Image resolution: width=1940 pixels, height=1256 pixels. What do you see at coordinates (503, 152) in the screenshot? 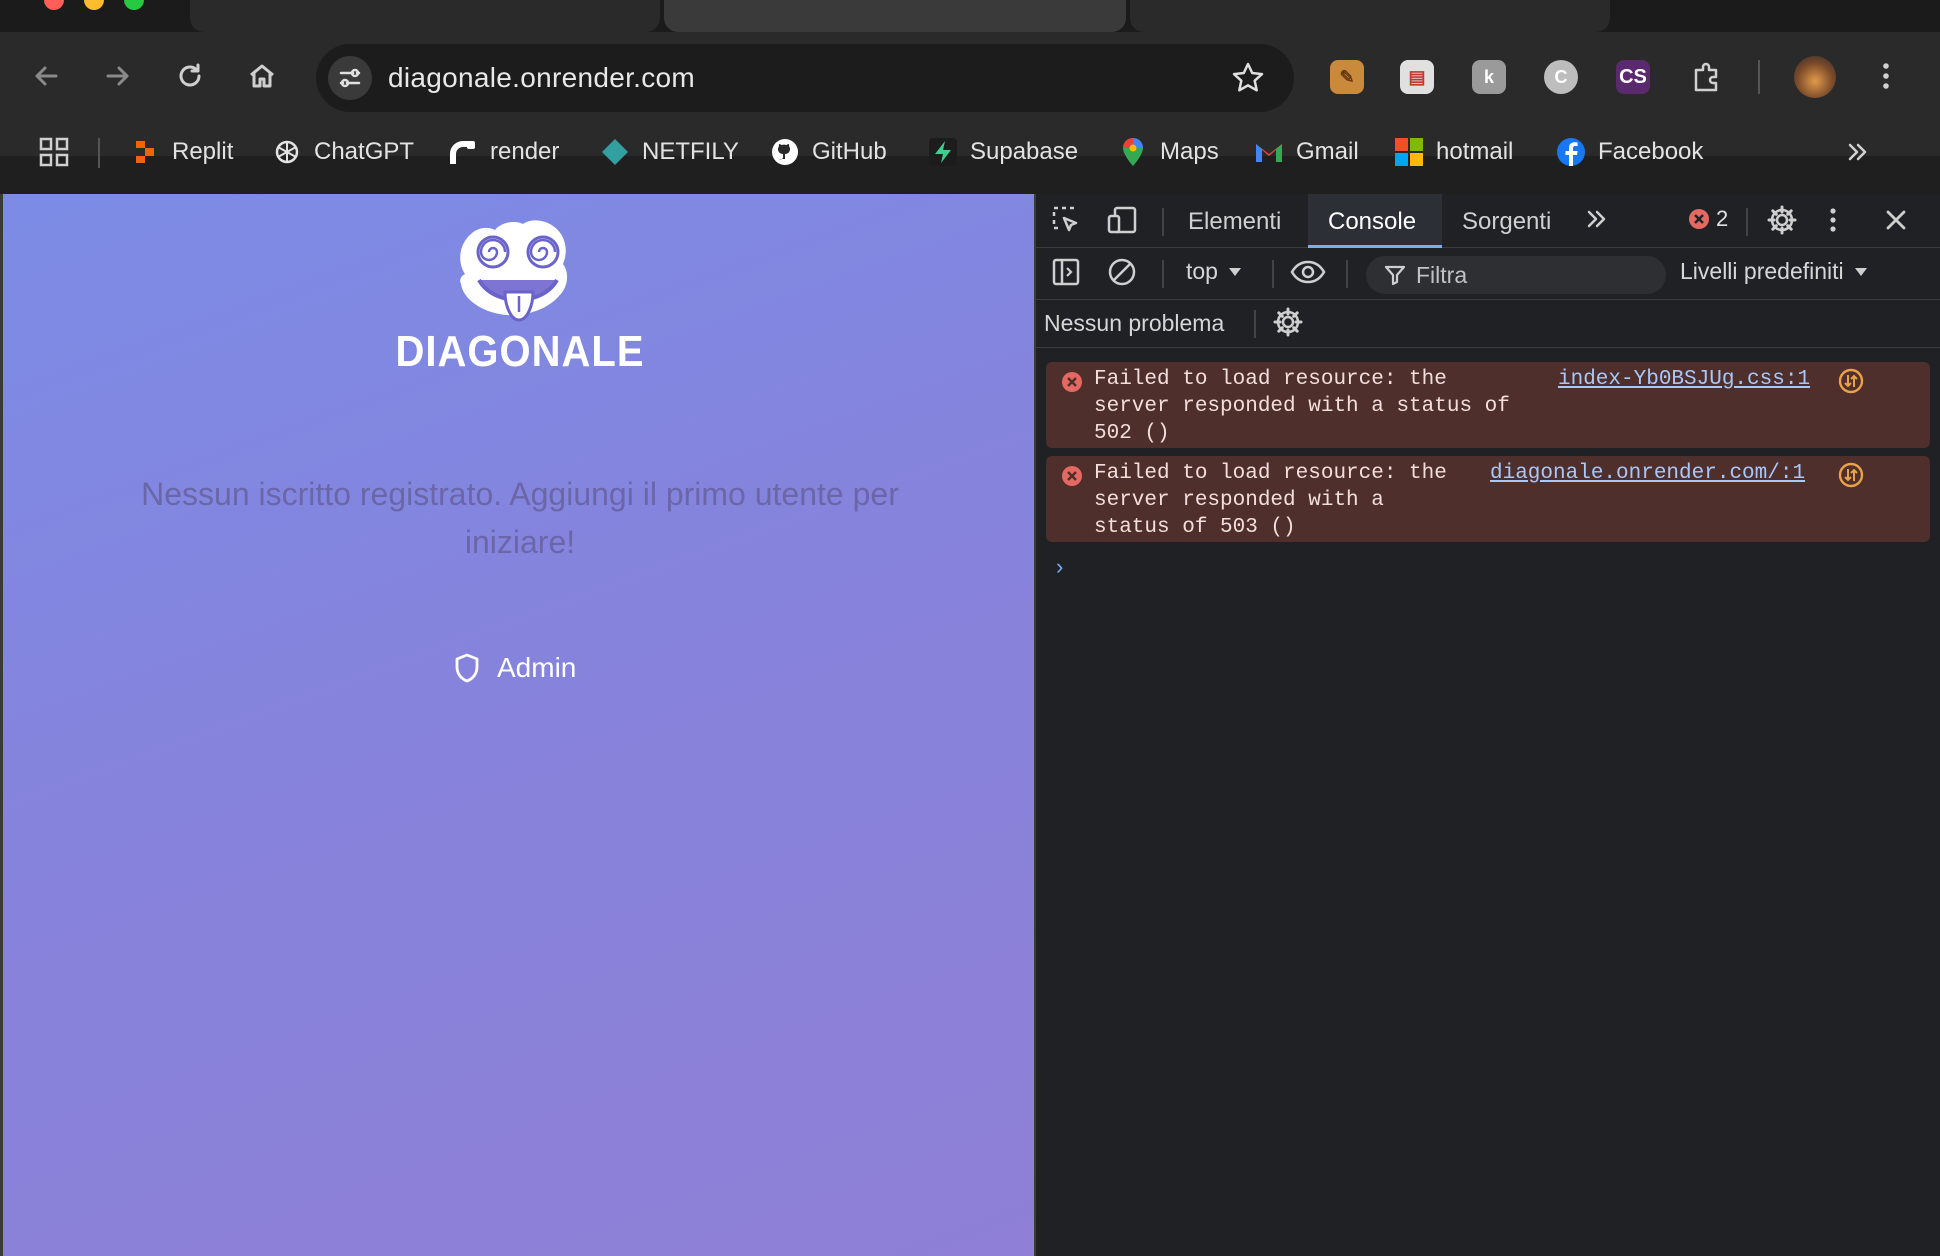
I see `bookmark-render: render` at bounding box center [503, 152].